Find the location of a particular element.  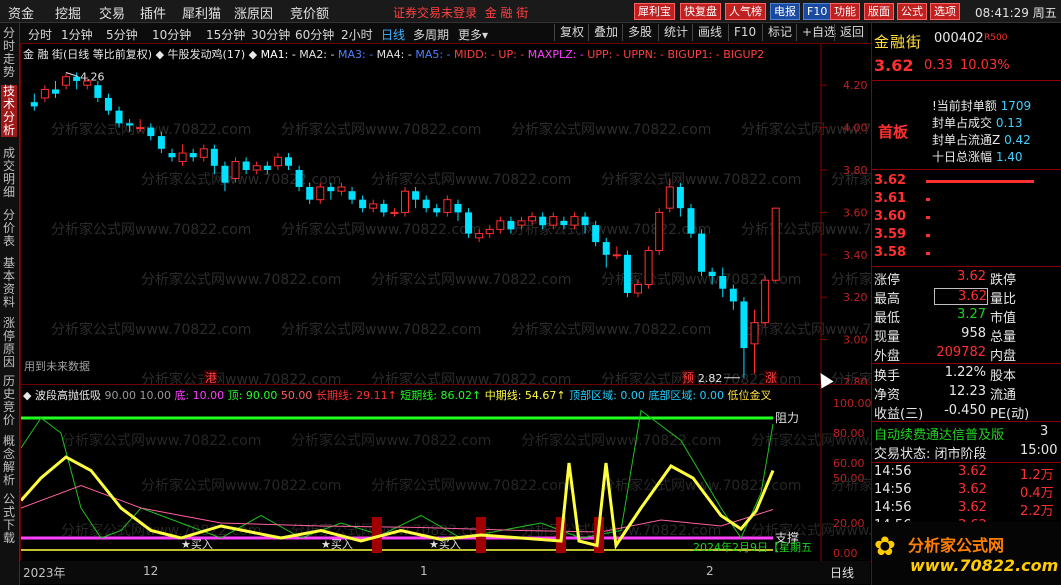

tool-button-telegraph: 电报 is located at coordinates (785, 11).